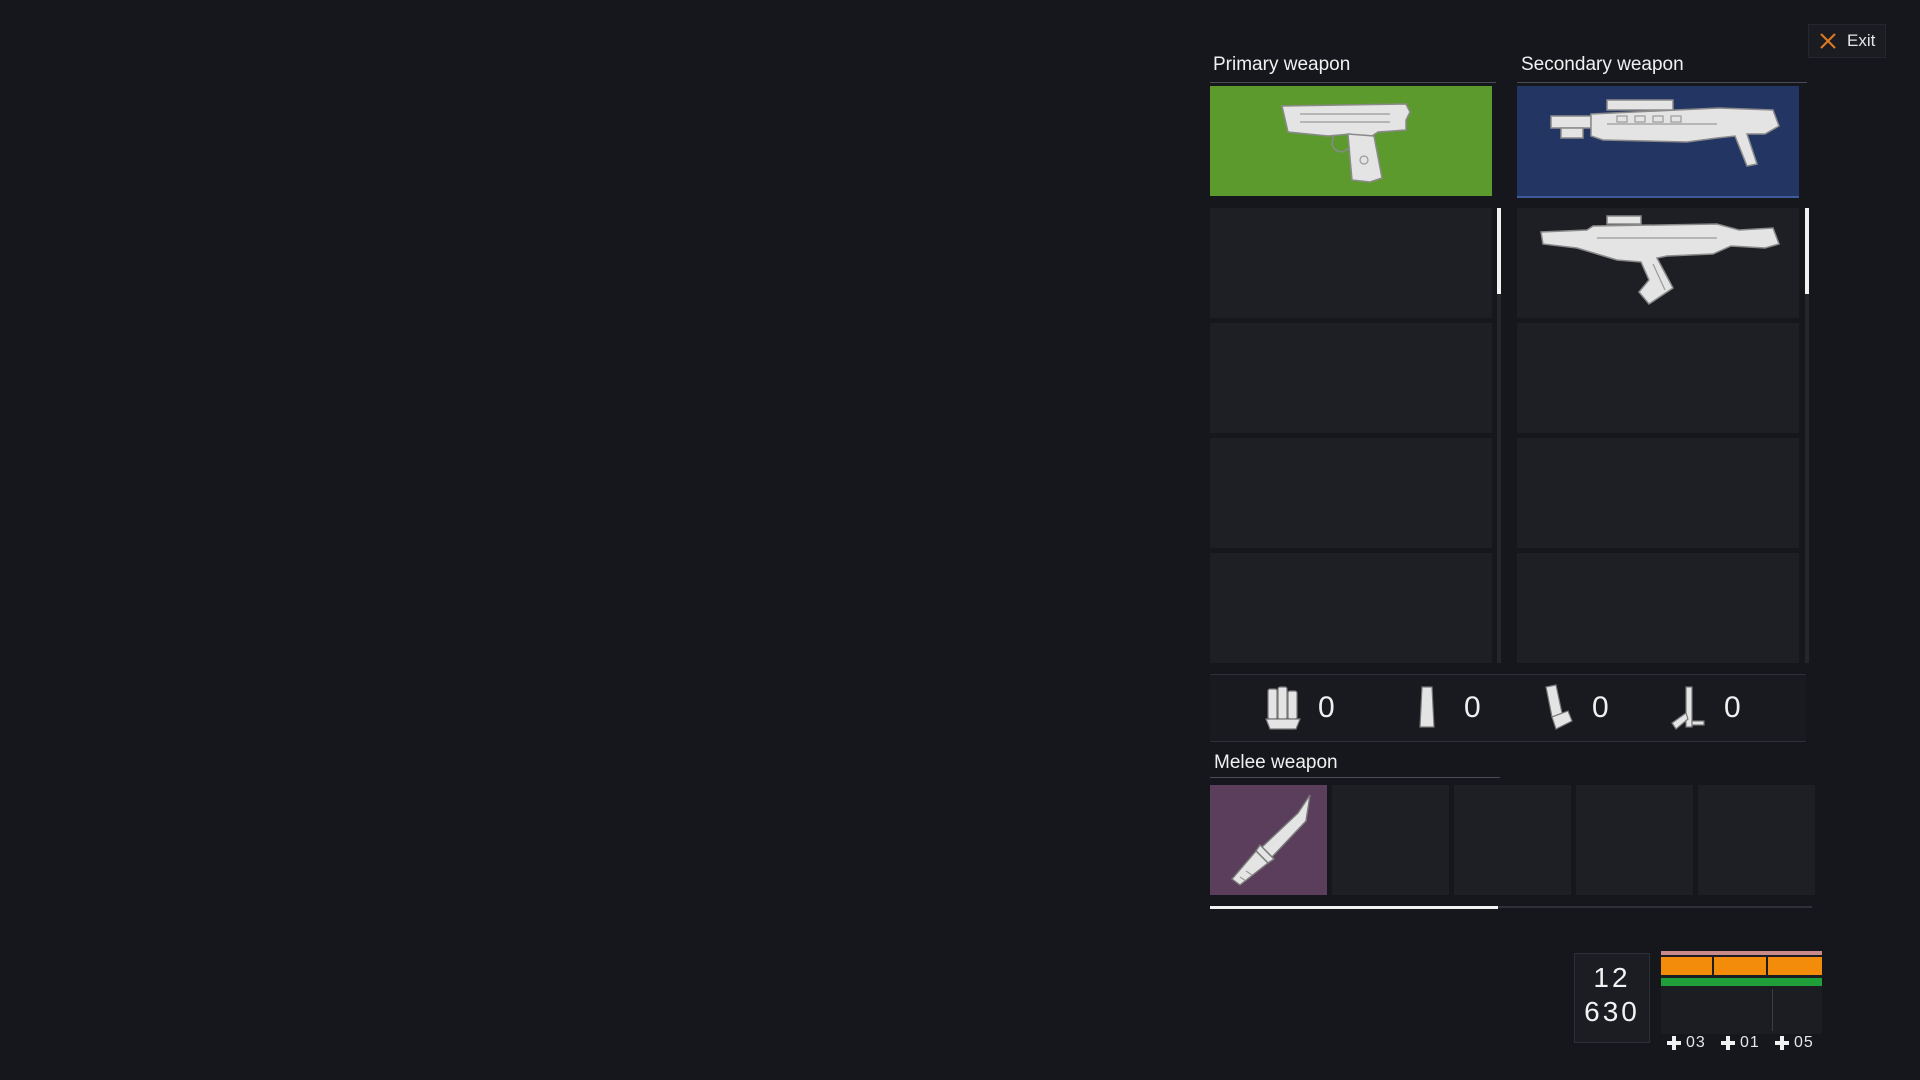 This screenshot has height=1080, width=1920. Describe the element at coordinates (1741, 992) in the screenshot. I see `status-panel` at that location.